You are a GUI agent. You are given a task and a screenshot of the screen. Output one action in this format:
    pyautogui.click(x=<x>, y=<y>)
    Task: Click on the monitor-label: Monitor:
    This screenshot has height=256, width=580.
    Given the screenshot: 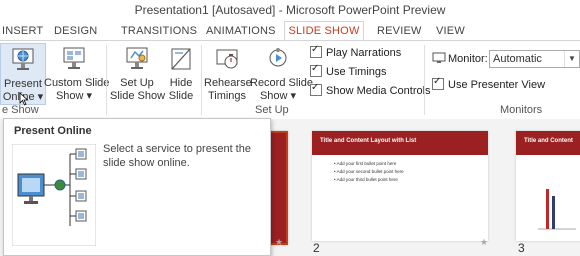 What is the action you would take?
    pyautogui.click(x=468, y=59)
    